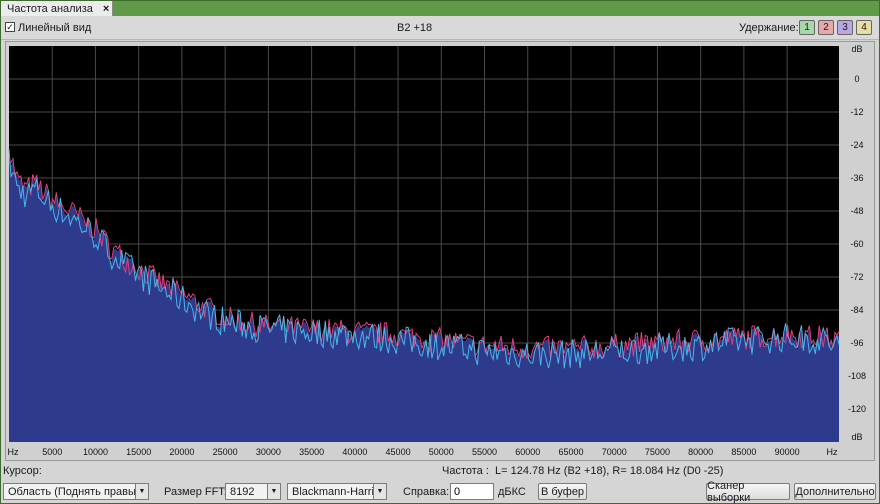  I want to click on hold-button-1: 1, so click(807, 27).